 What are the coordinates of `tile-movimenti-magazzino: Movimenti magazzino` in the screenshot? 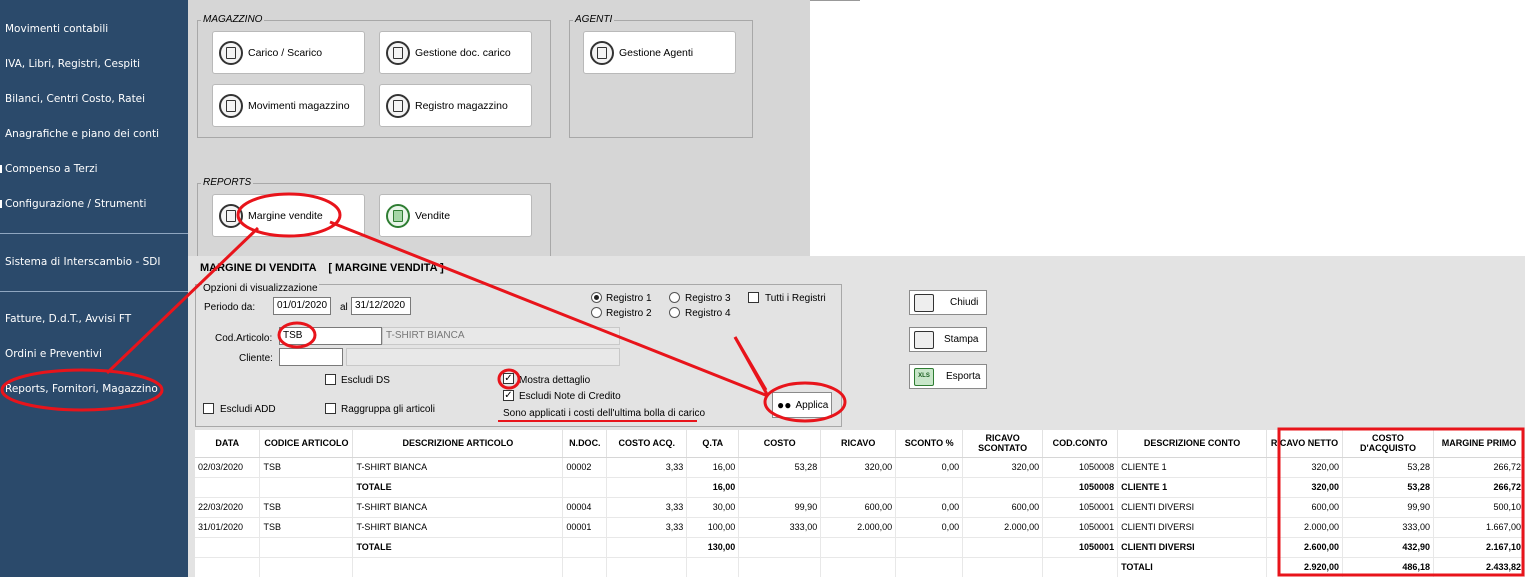 It's located at (288, 105).